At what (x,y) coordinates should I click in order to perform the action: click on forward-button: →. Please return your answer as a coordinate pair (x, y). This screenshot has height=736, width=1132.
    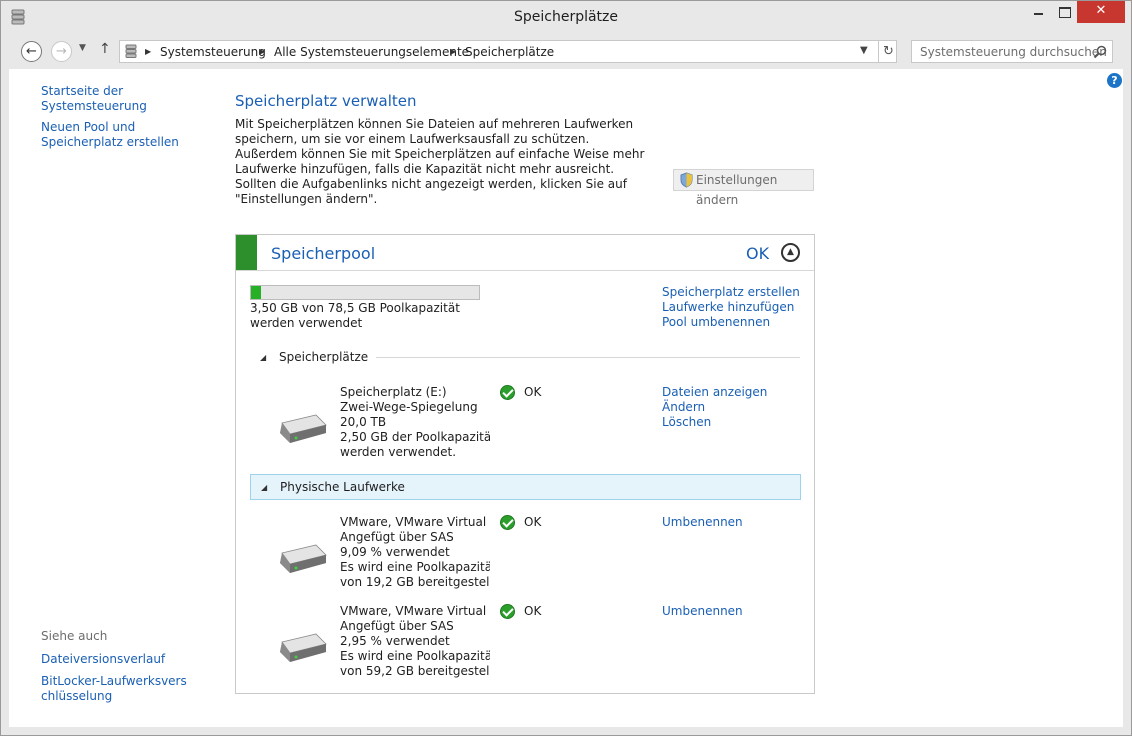
    Looking at the image, I should click on (61, 51).